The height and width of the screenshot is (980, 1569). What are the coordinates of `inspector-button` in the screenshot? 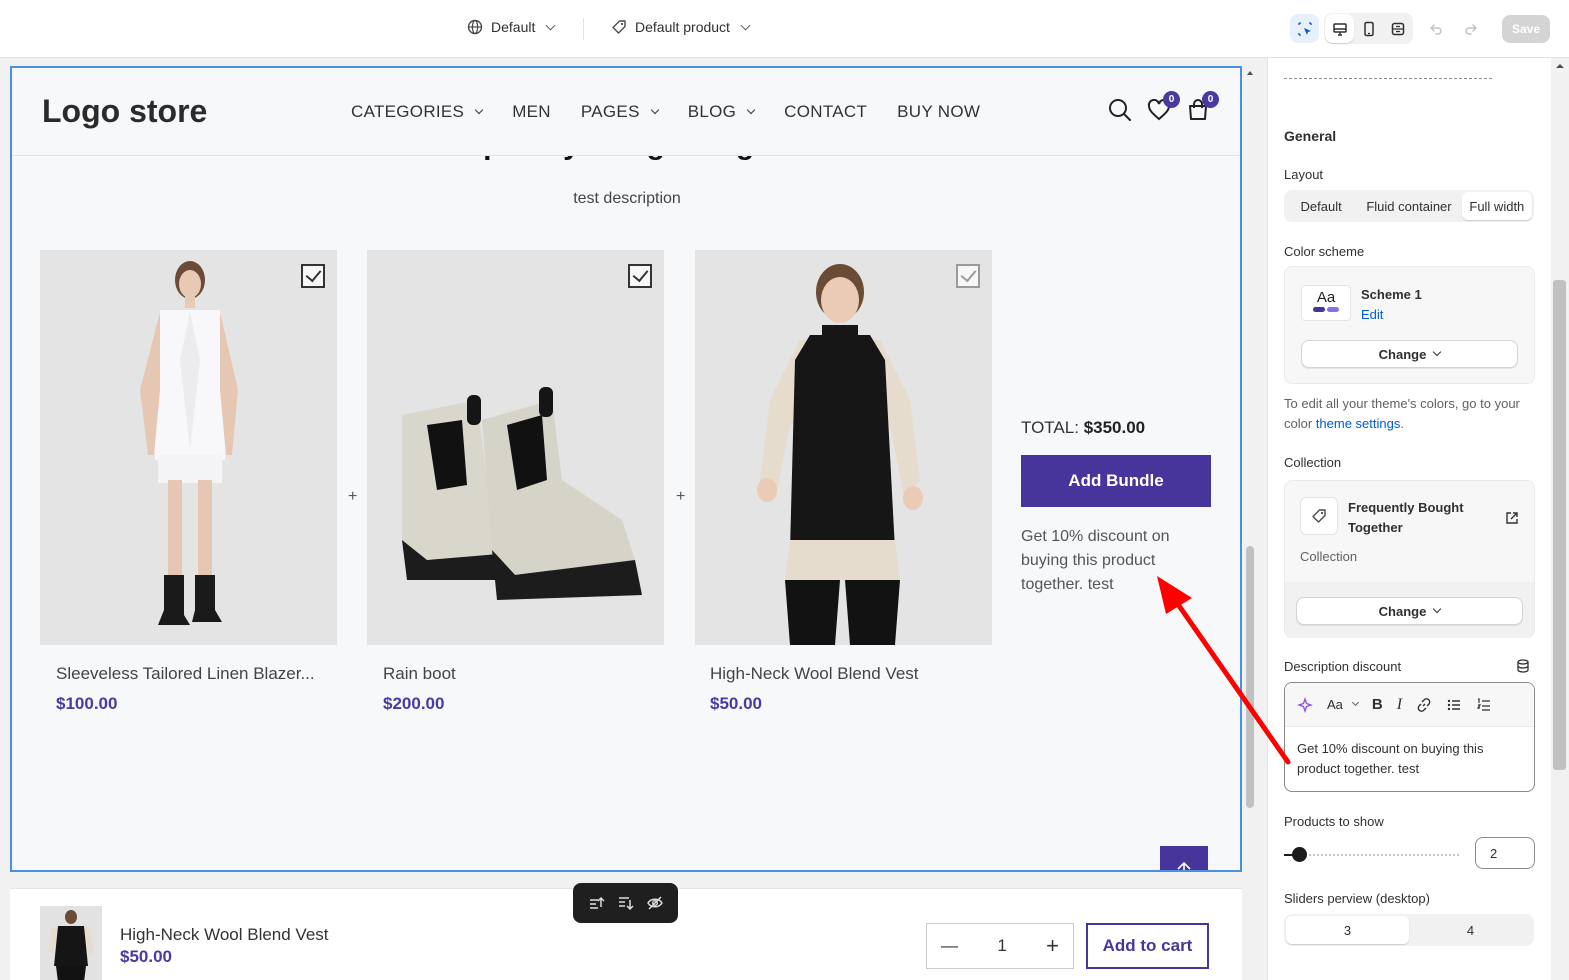 It's located at (1304, 28).